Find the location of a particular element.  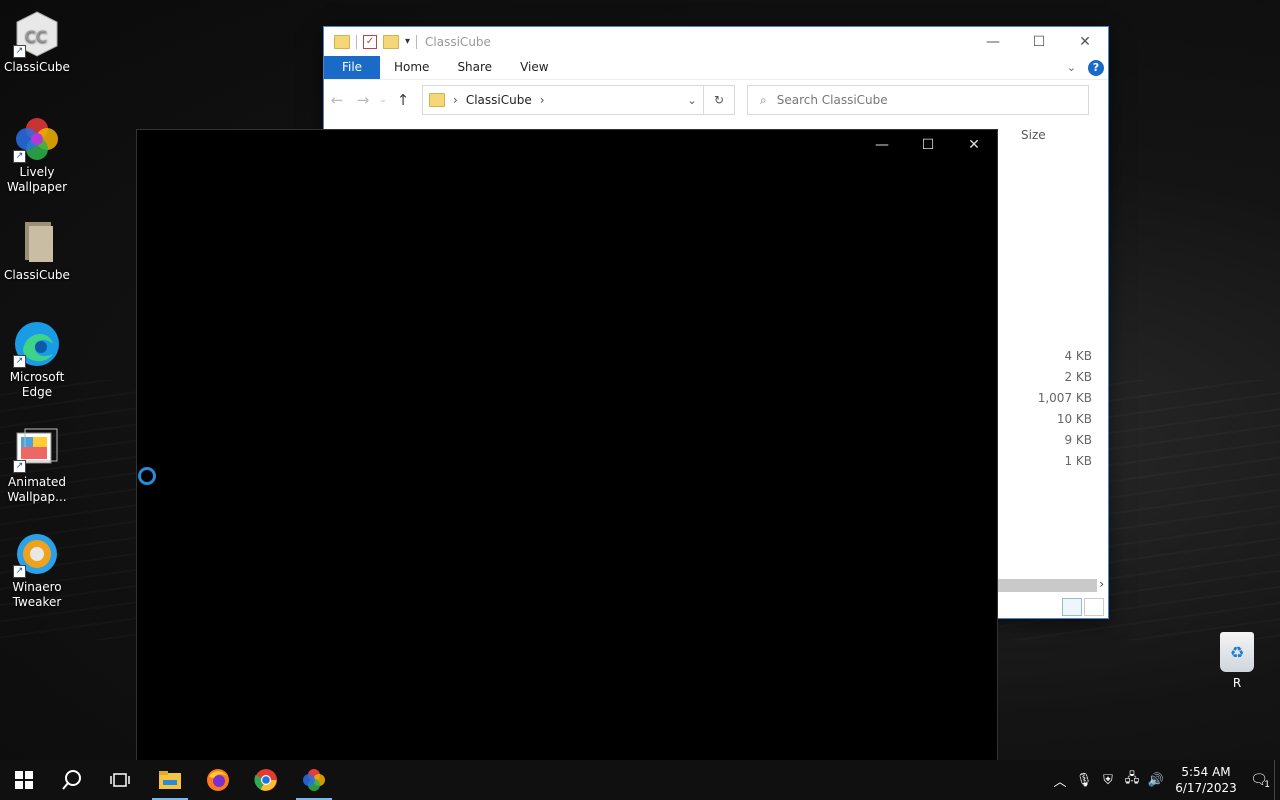

column-header-size: Size is located at coordinates (1033, 135).